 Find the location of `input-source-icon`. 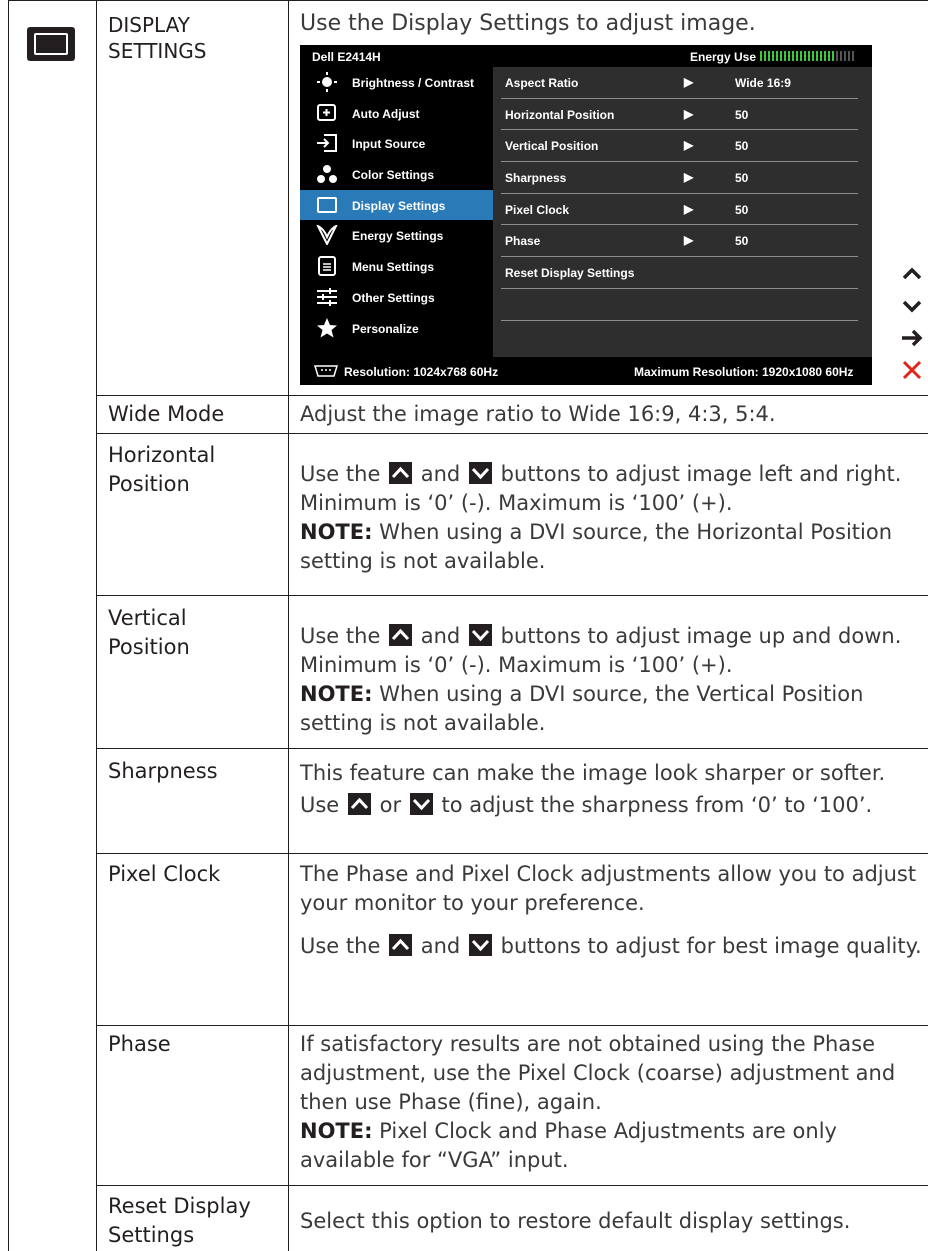

input-source-icon is located at coordinates (327, 143).